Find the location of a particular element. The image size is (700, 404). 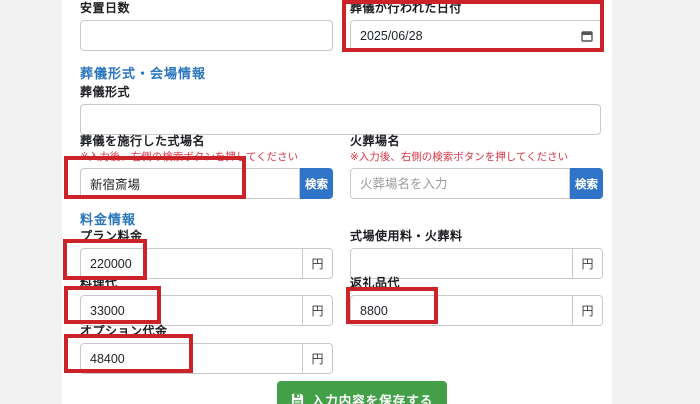

ceremony-hall-search-button: 検索 is located at coordinates (316, 183).